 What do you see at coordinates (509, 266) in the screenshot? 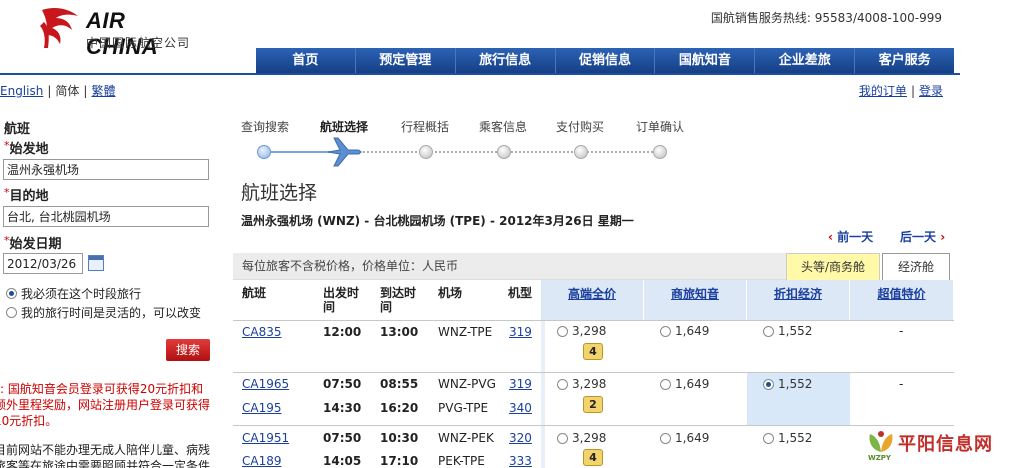
I see `price-info-bar: 每位旅客不含税价格，价格单位：人民币` at bounding box center [509, 266].